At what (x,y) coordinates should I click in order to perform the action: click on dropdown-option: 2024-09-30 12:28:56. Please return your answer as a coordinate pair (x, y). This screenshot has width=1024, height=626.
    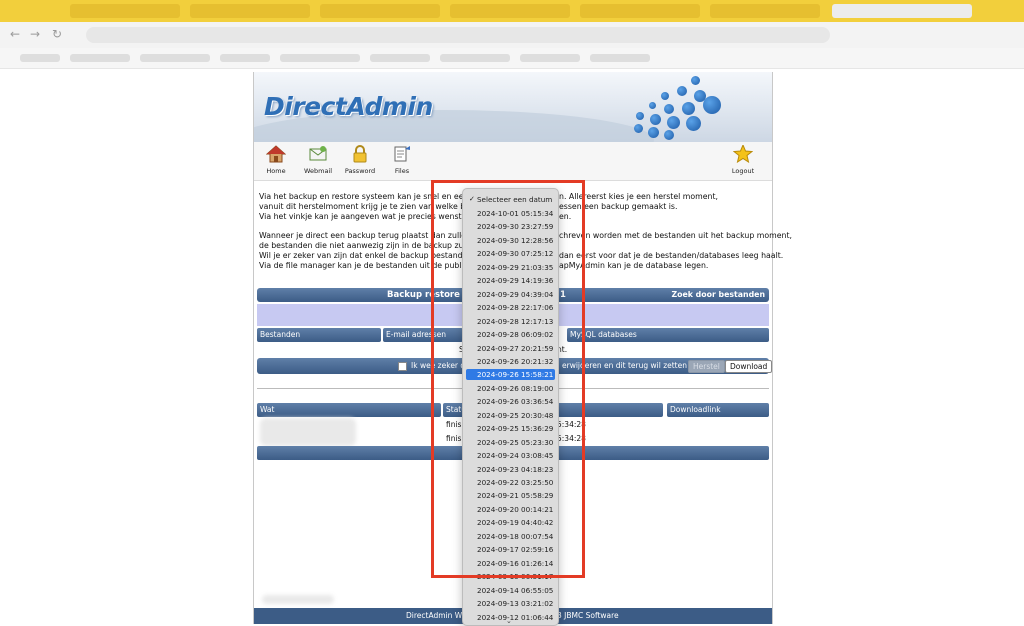
    Looking at the image, I should click on (510, 240).